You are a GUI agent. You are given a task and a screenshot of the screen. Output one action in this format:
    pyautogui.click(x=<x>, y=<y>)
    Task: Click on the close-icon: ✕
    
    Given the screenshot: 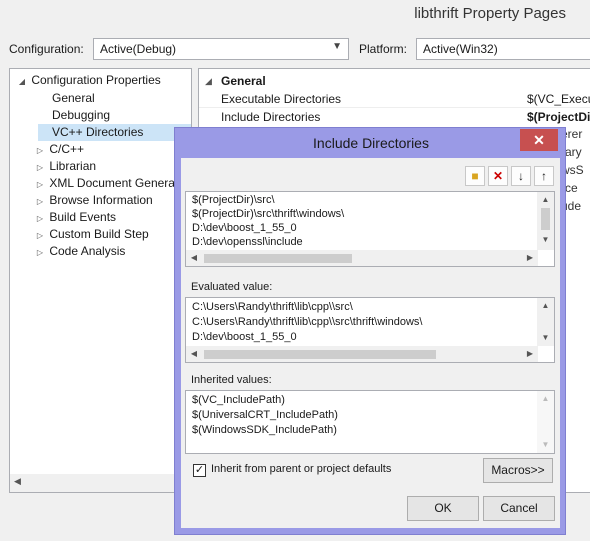 What is the action you would take?
    pyautogui.click(x=539, y=140)
    